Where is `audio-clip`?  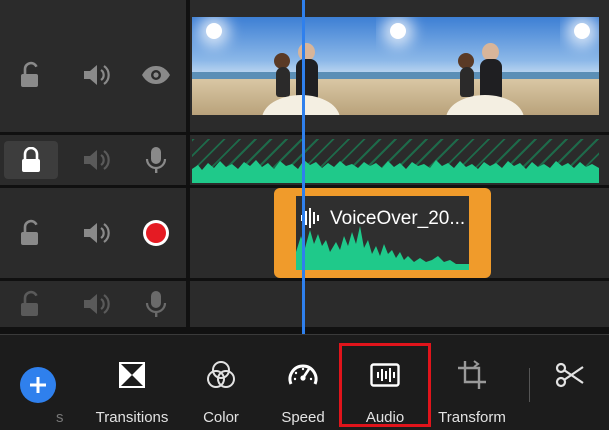 audio-clip is located at coordinates (395, 161).